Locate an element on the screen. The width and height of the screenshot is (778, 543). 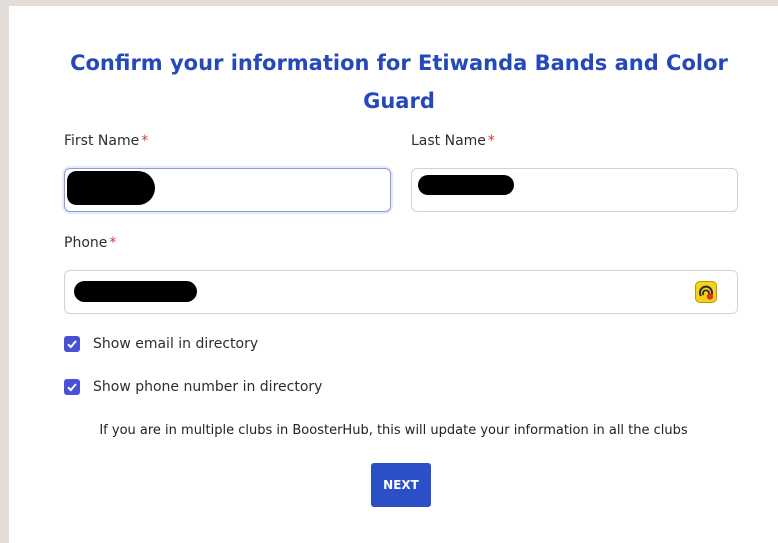
show-email-label: Show email in directory is located at coordinates (176, 344).